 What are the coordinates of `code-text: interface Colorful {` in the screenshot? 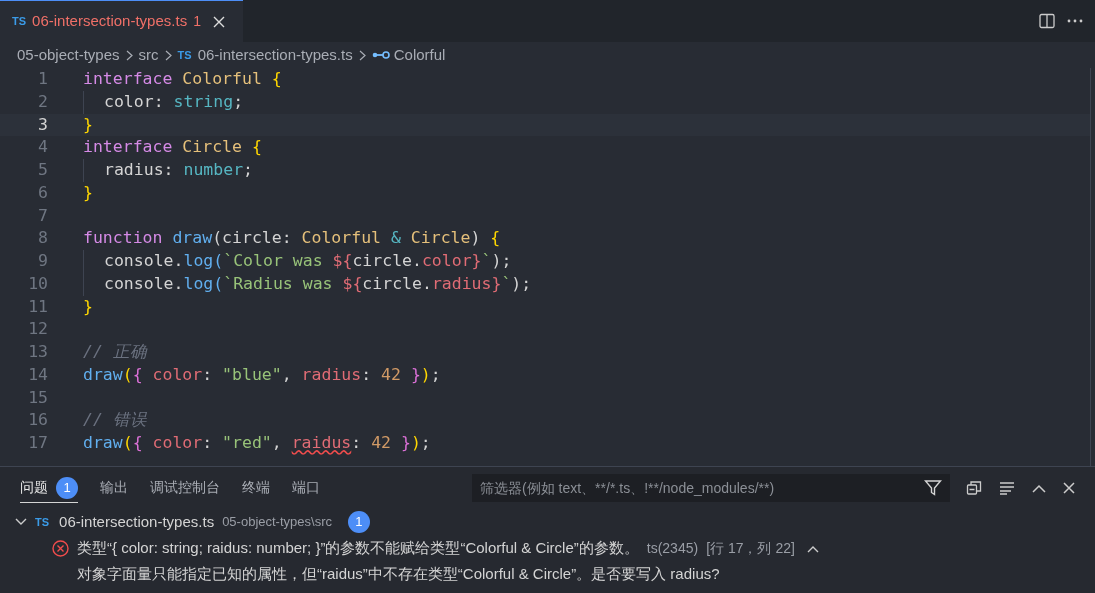 It's located at (182, 79).